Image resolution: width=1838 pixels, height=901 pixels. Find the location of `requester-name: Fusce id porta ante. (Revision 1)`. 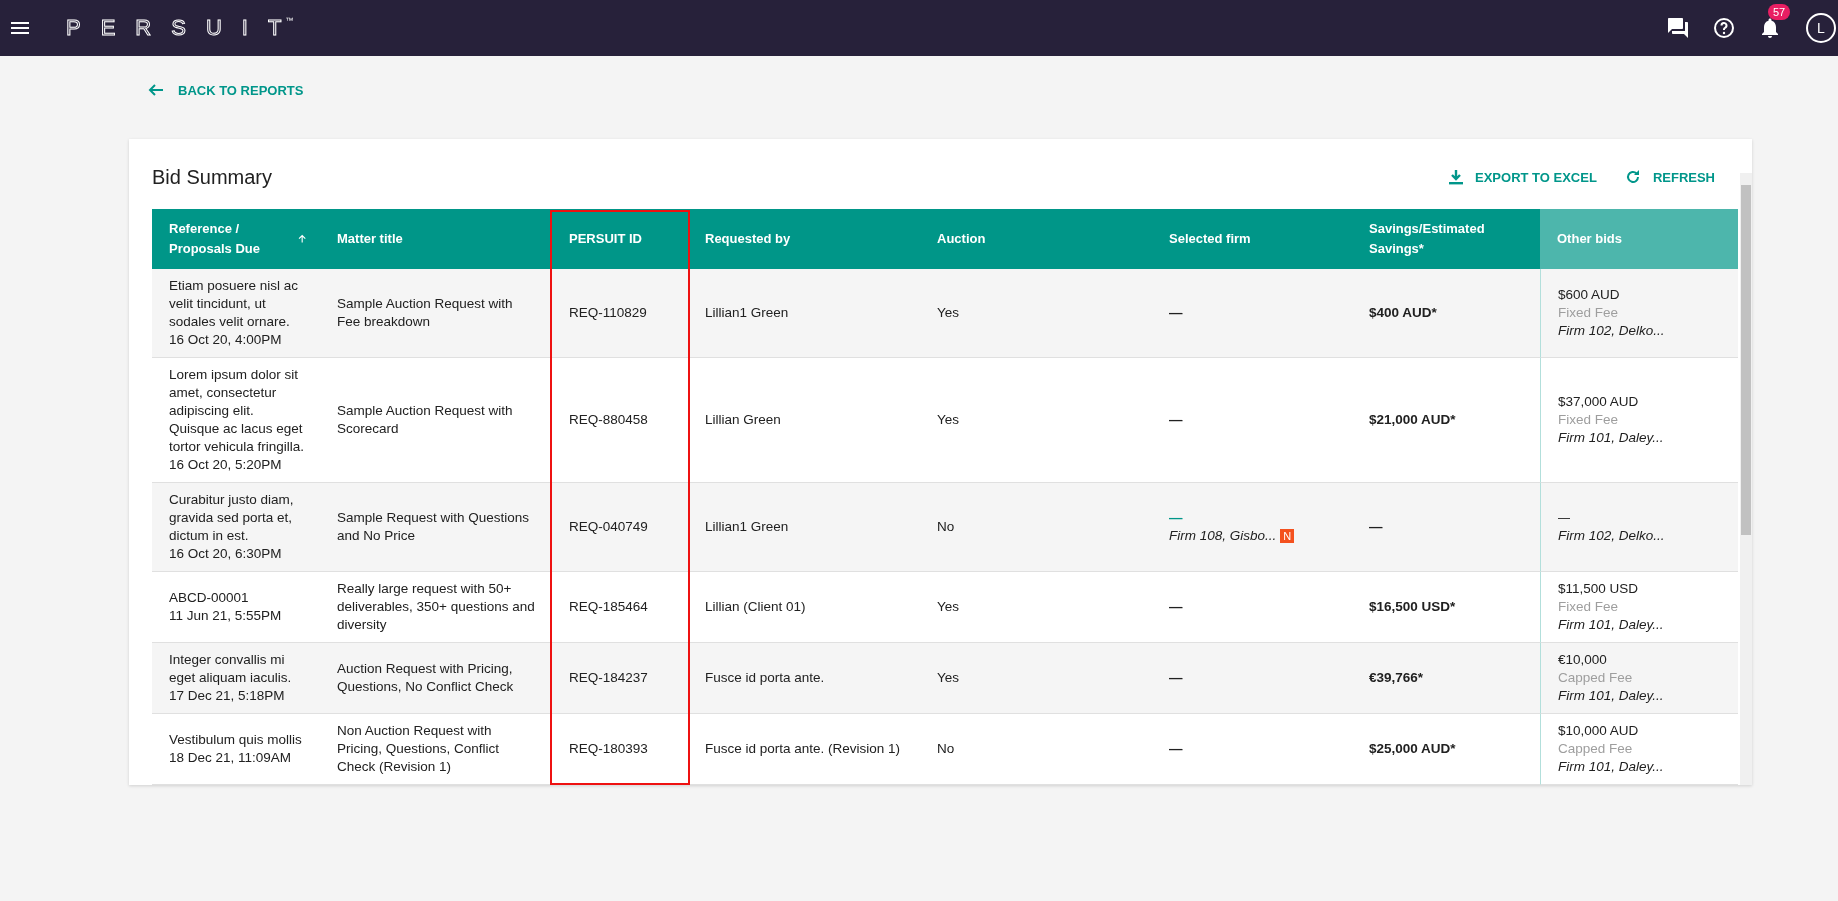

requester-name: Fusce id porta ante. (Revision 1) is located at coordinates (803, 749).